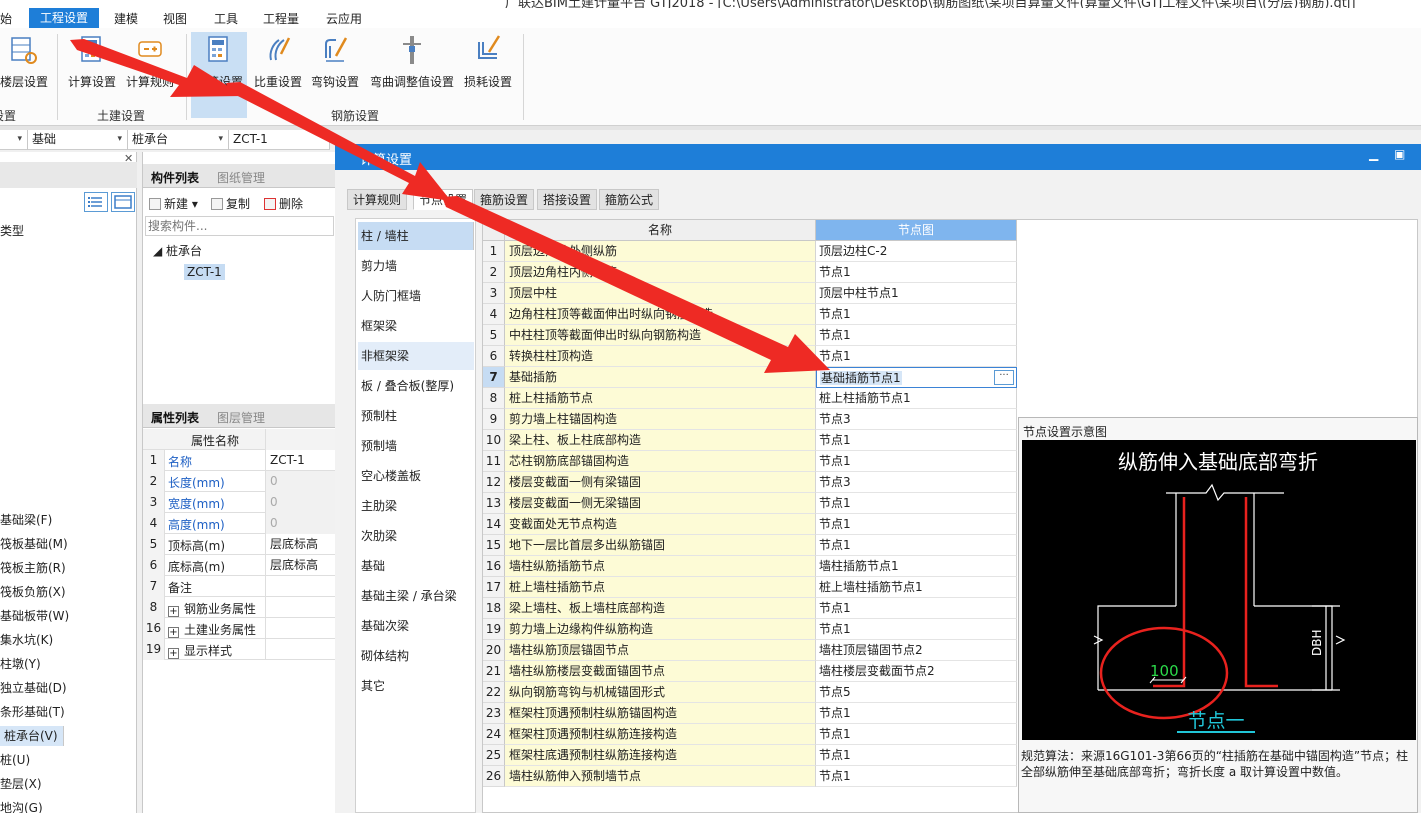  Describe the element at coordinates (278, 75) in the screenshot. I see `density-settings-button: 比重设置` at that location.